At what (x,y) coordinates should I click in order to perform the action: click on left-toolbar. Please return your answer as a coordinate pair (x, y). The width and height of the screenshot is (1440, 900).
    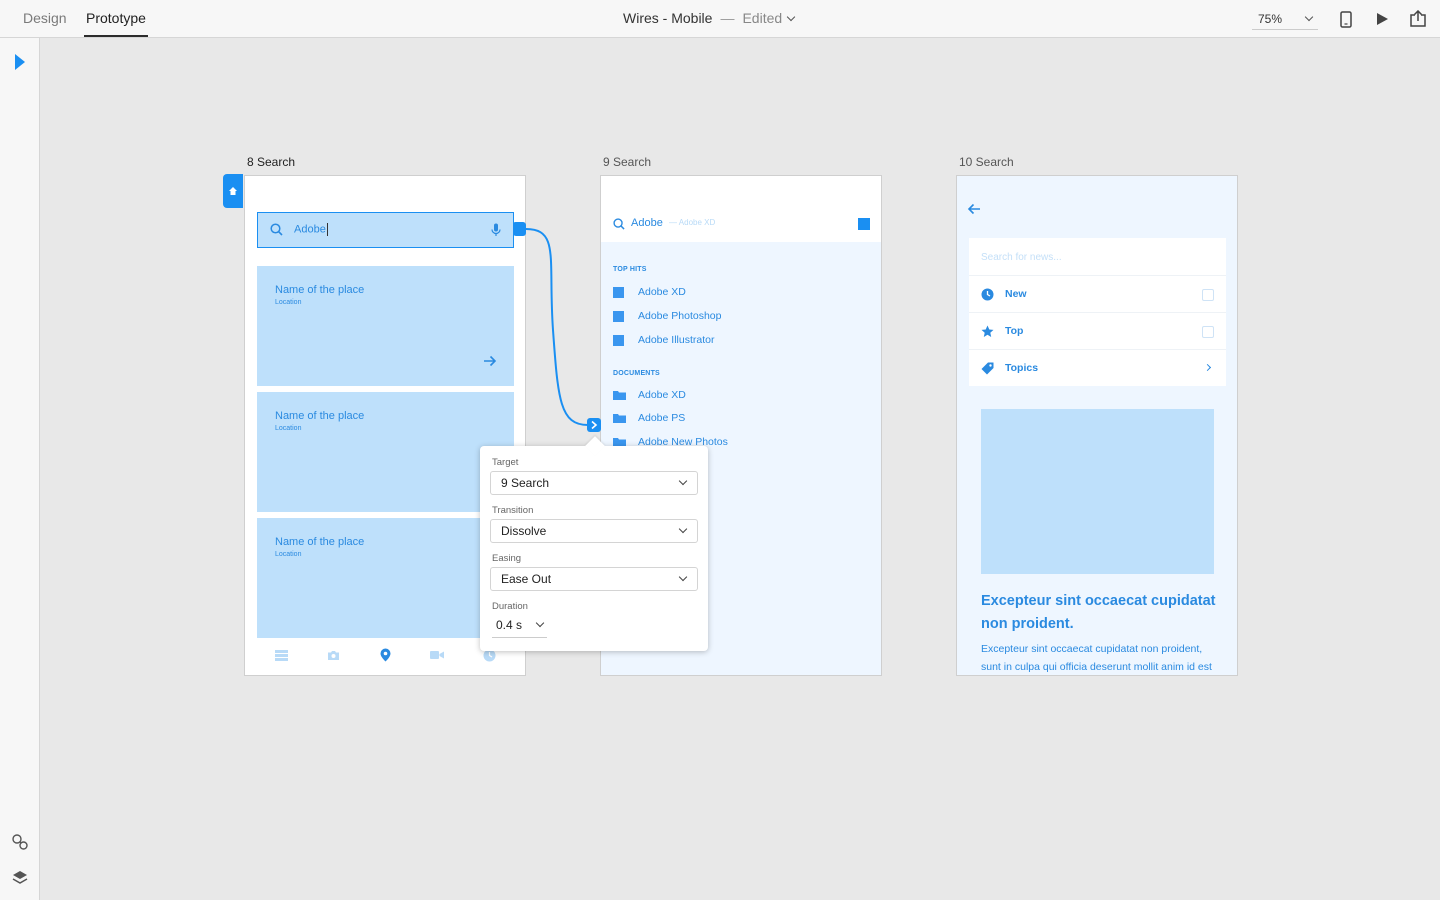
    Looking at the image, I should click on (20, 469).